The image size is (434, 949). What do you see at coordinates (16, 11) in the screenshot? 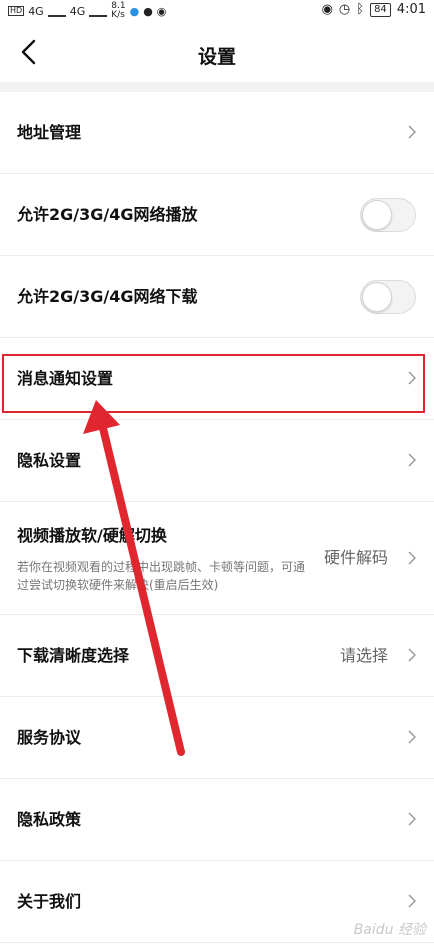
I see `hd-icon: HD` at bounding box center [16, 11].